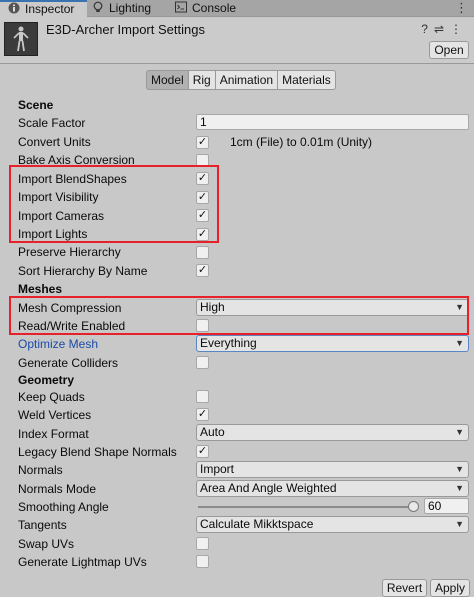 The height and width of the screenshot is (597, 474). I want to click on legacy-blend-label: Legacy Blend Shape Normals, so click(97, 452).